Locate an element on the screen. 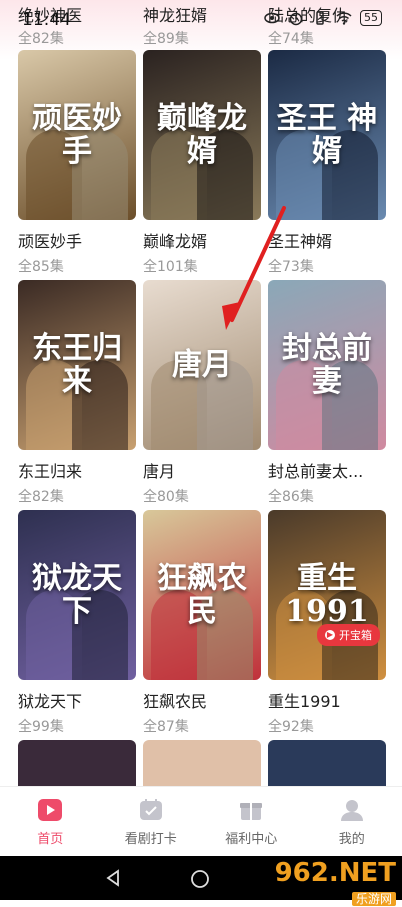  poster-caption: 重生1991 is located at coordinates (327, 595).